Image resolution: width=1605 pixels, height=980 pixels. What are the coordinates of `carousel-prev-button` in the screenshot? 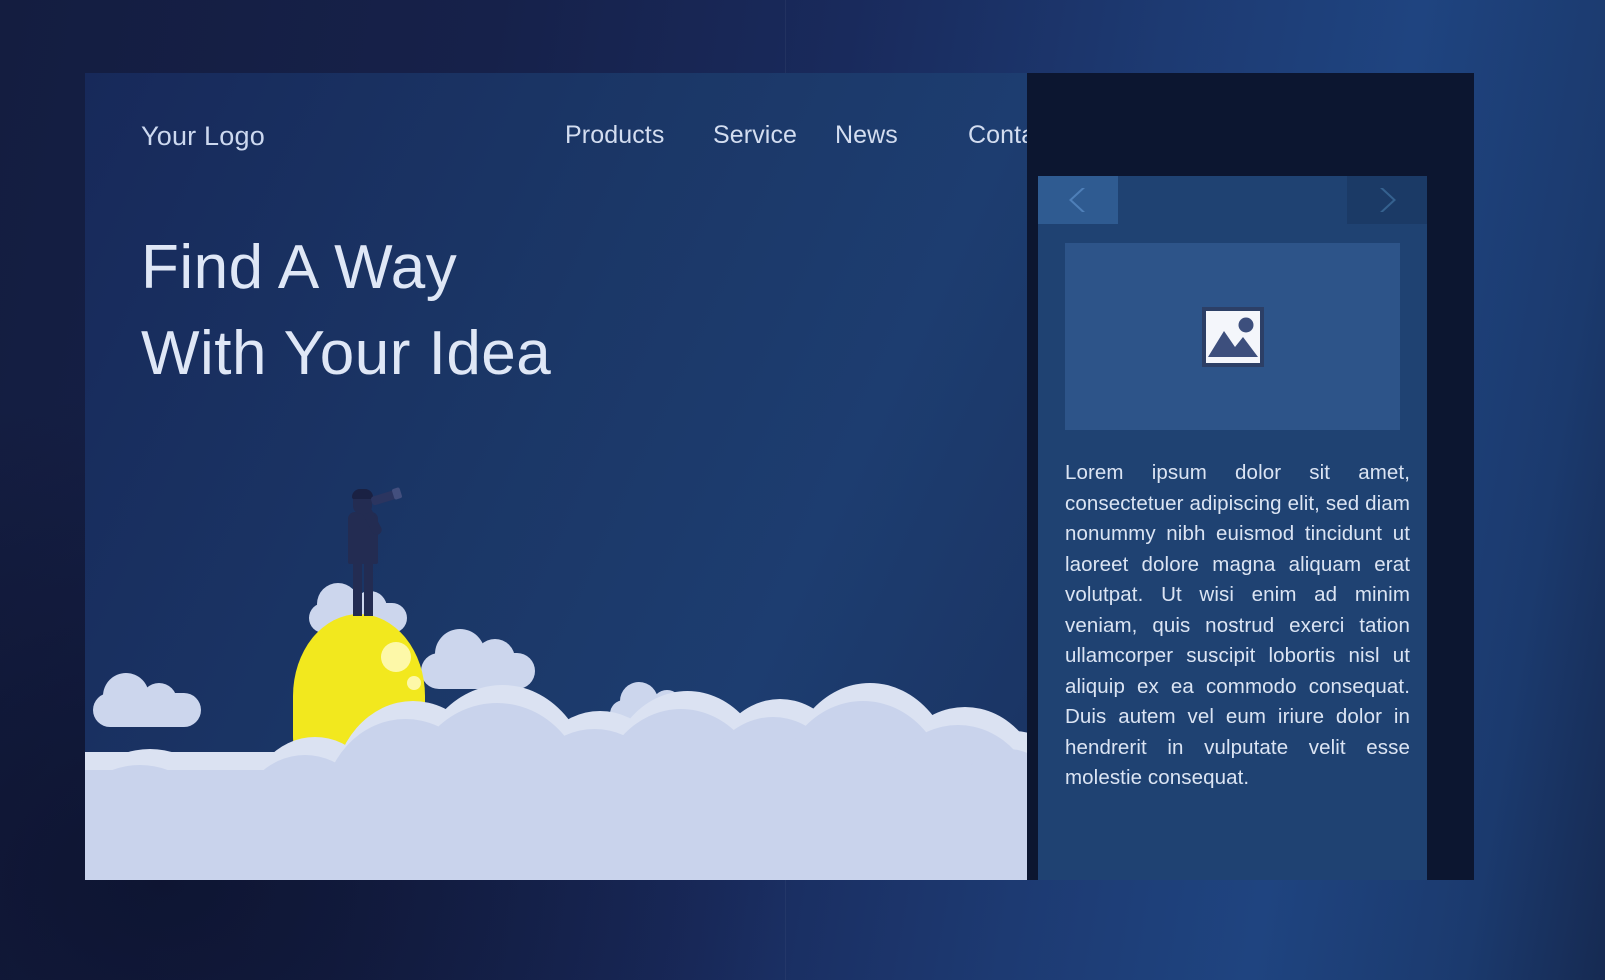 It's located at (1078, 200).